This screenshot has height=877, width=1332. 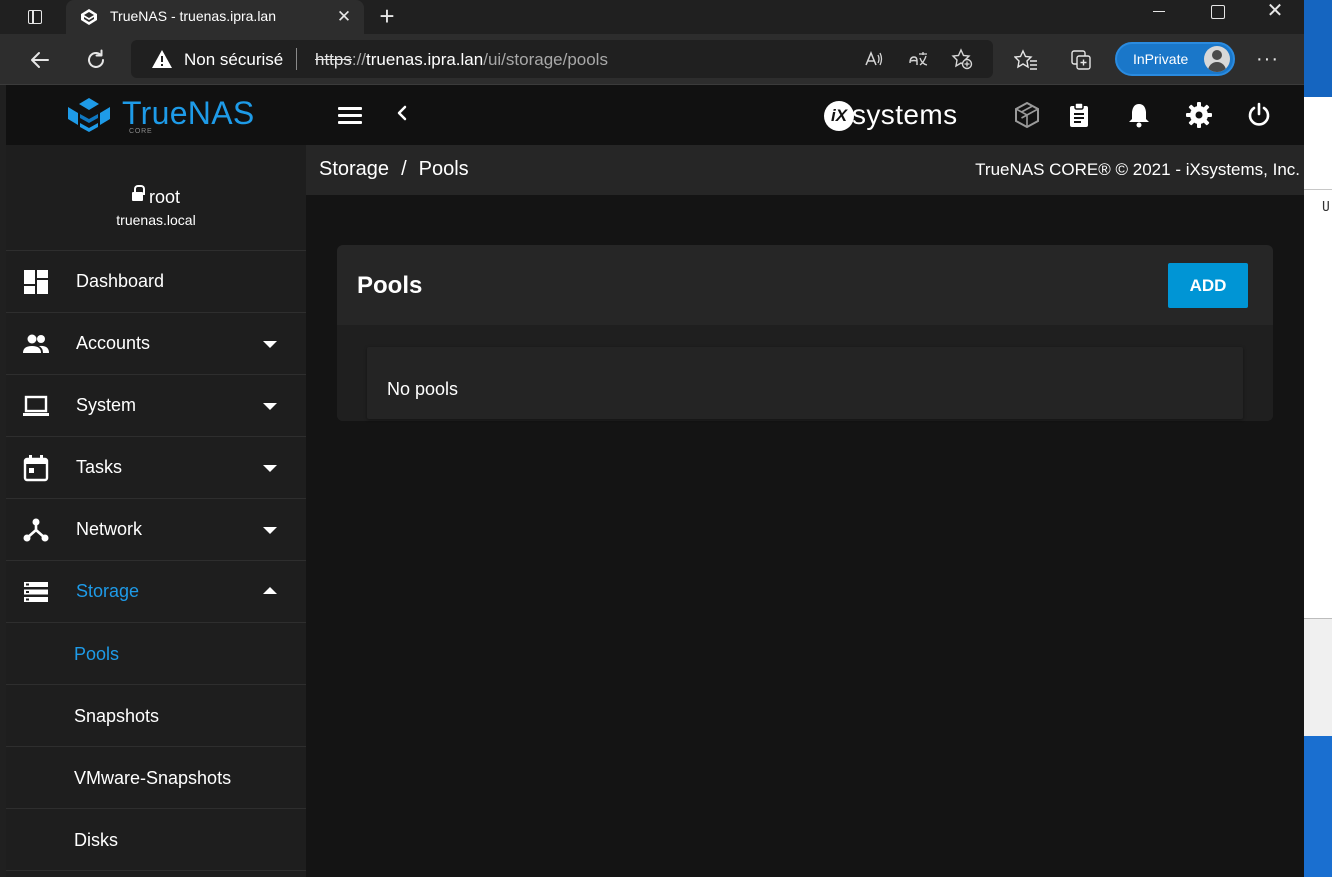 I want to click on sidebar-item-storage: Storage, so click(x=156, y=592).